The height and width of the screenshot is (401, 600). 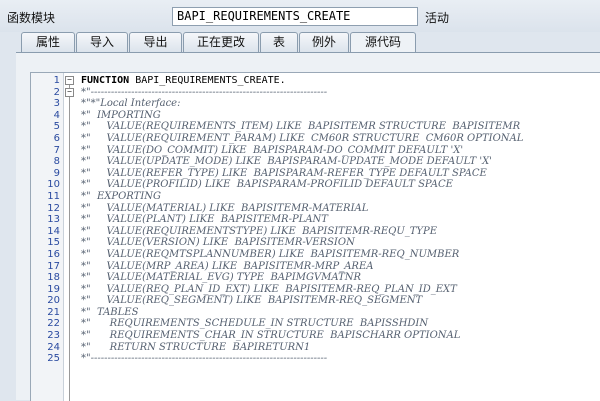 I want to click on line-number: 6, so click(x=56, y=138).